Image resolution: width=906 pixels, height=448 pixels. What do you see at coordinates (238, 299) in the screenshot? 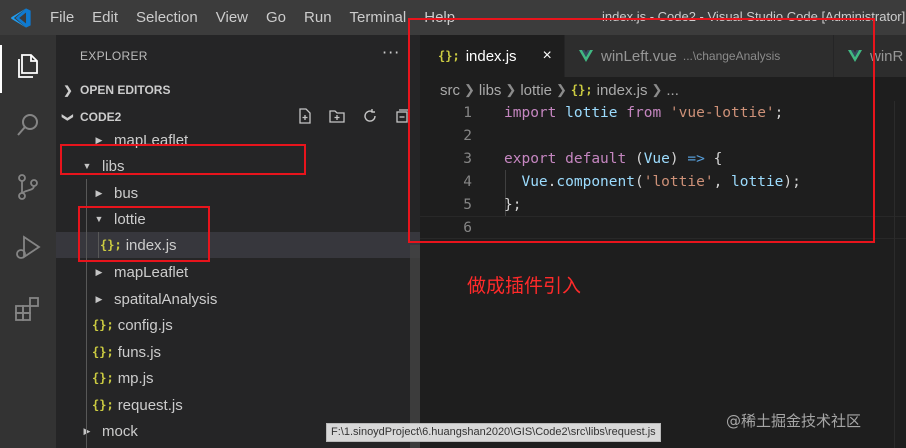
I see `tree-item: ▶ spatitalAnalysis` at bounding box center [238, 299].